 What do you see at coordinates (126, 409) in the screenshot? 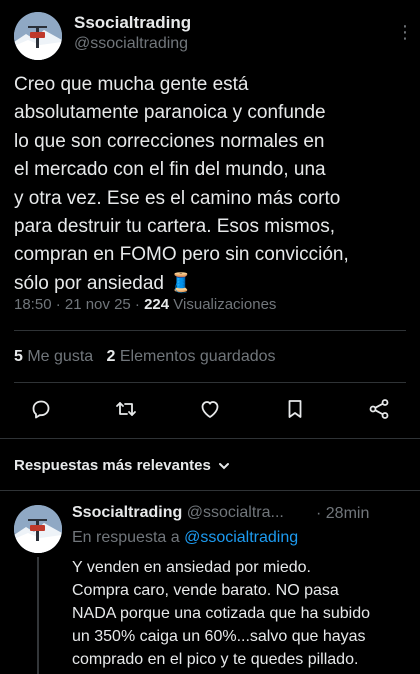
I see `retweet-icon` at bounding box center [126, 409].